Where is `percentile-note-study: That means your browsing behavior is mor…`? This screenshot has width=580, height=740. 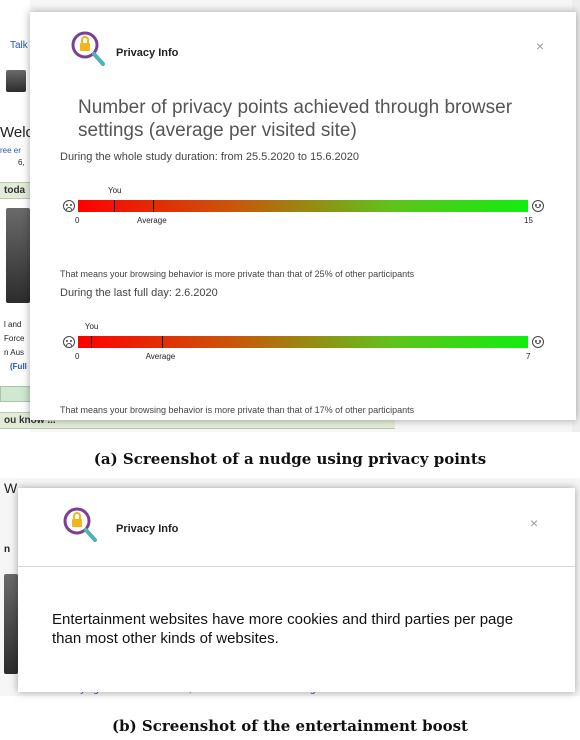 percentile-note-study: That means your browsing behavior is mor… is located at coordinates (237, 274).